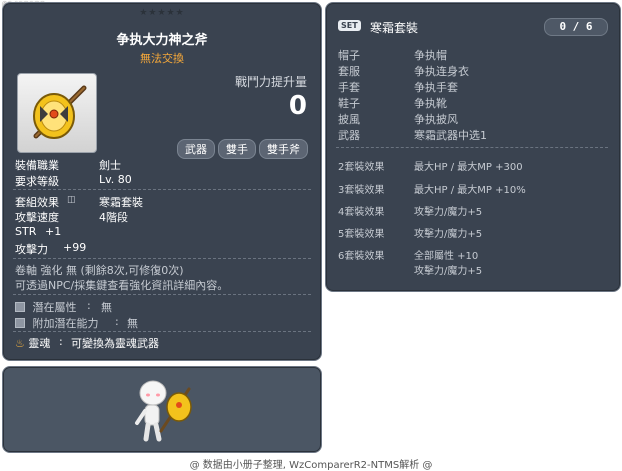 This screenshot has width=622, height=471. Describe the element at coordinates (73, 181) in the screenshot. I see `level-row: 要求等級 Lv. 80` at that location.